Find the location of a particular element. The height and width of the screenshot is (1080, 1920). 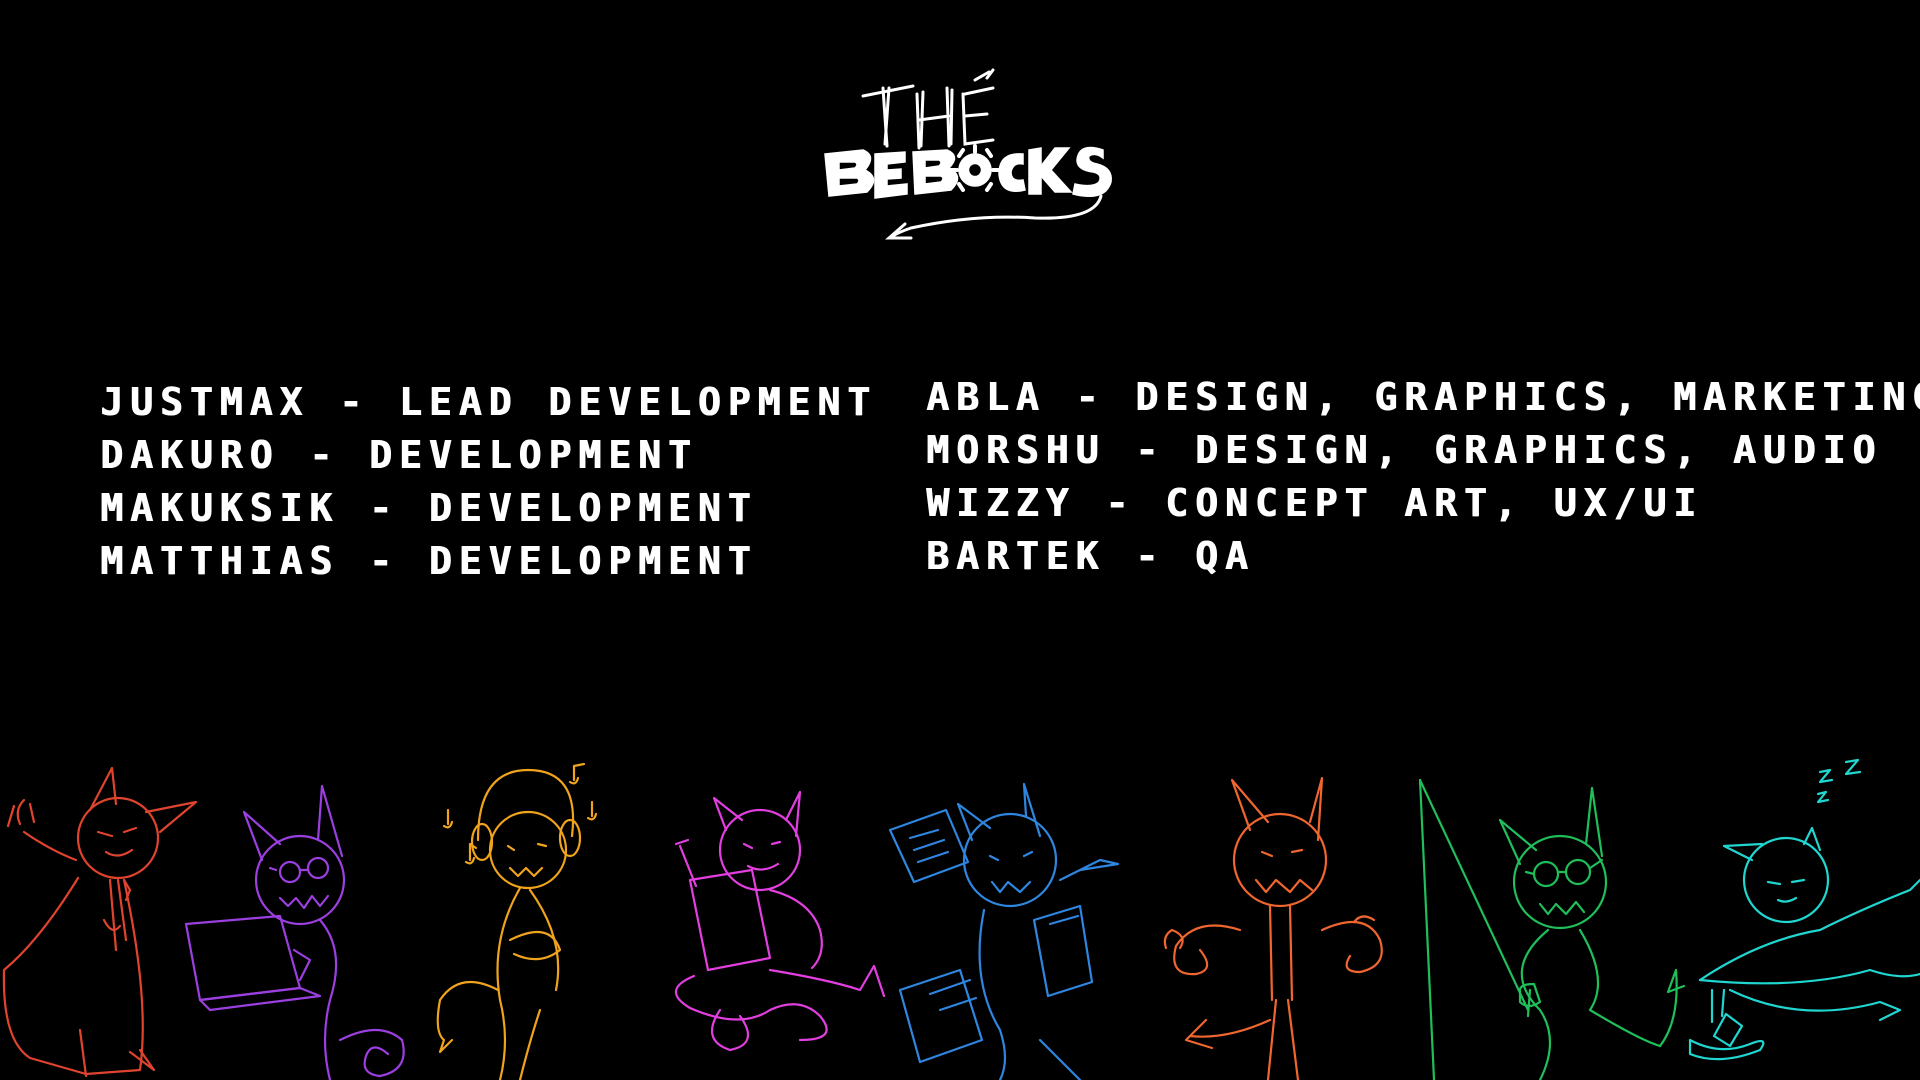

credit-line-makuksik: MAKUKSIK - DEVELOPMENT is located at coordinates (488, 508).